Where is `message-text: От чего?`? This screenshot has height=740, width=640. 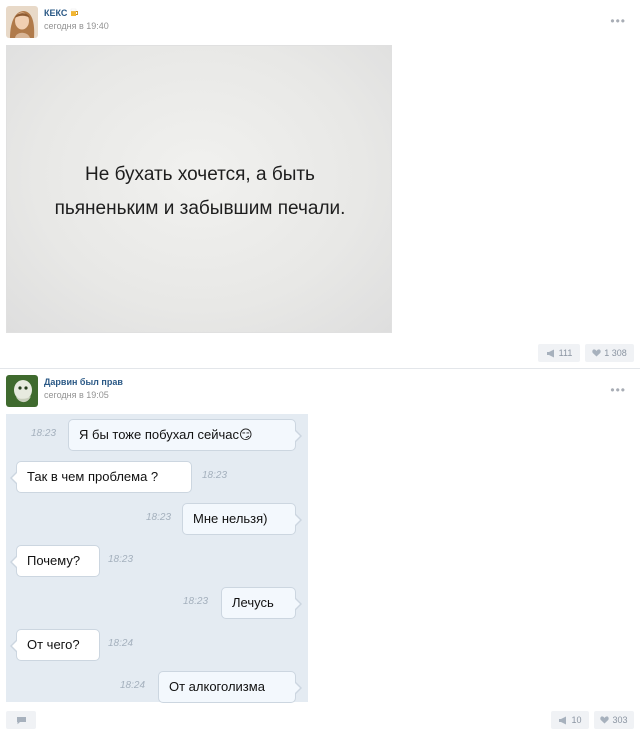 message-text: От чего? is located at coordinates (53, 644).